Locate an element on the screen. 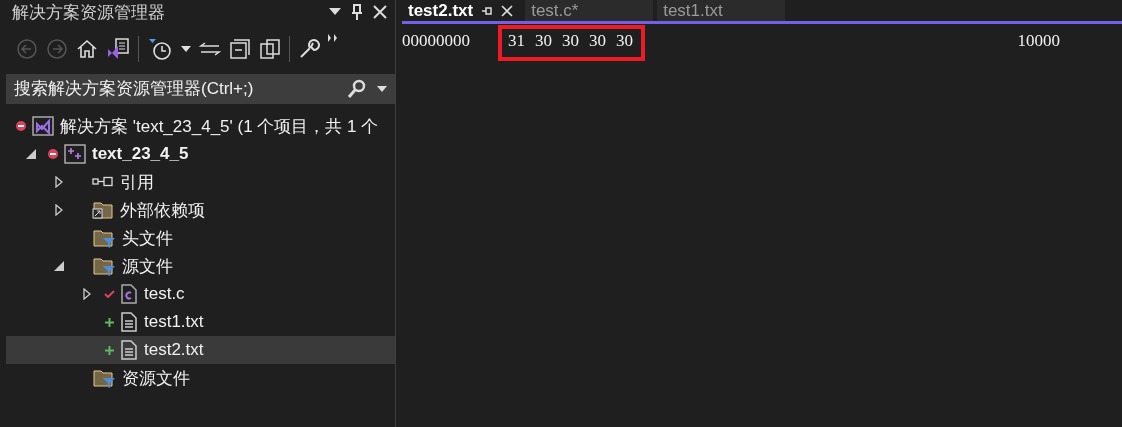 The width and height of the screenshot is (1122, 427). history-icon is located at coordinates (160, 49).